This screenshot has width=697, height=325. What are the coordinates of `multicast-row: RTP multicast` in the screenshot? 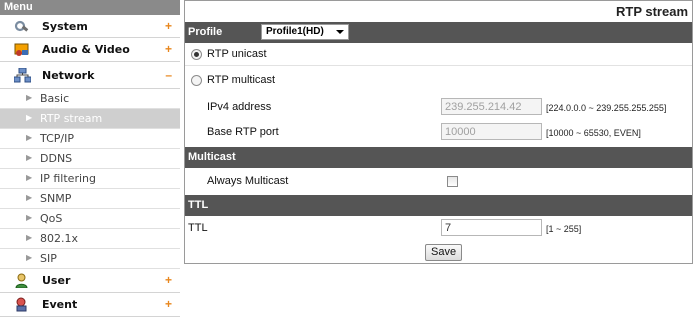 It's located at (438, 80).